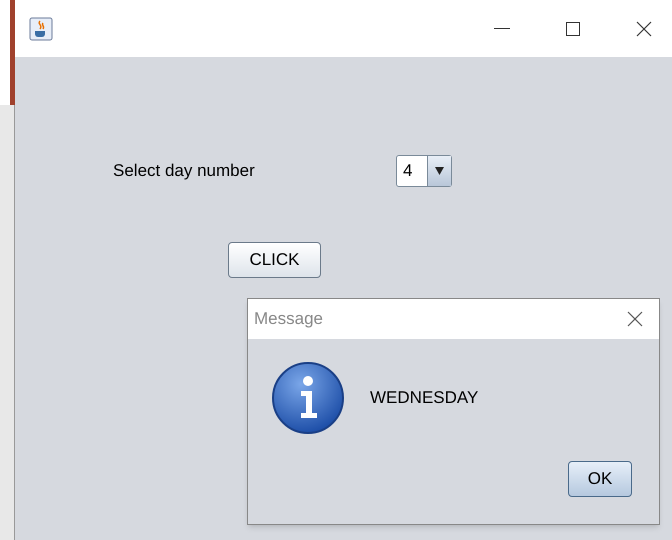 This screenshot has width=672, height=540. Describe the element at coordinates (274, 260) in the screenshot. I see `click-button: CLICK` at that location.